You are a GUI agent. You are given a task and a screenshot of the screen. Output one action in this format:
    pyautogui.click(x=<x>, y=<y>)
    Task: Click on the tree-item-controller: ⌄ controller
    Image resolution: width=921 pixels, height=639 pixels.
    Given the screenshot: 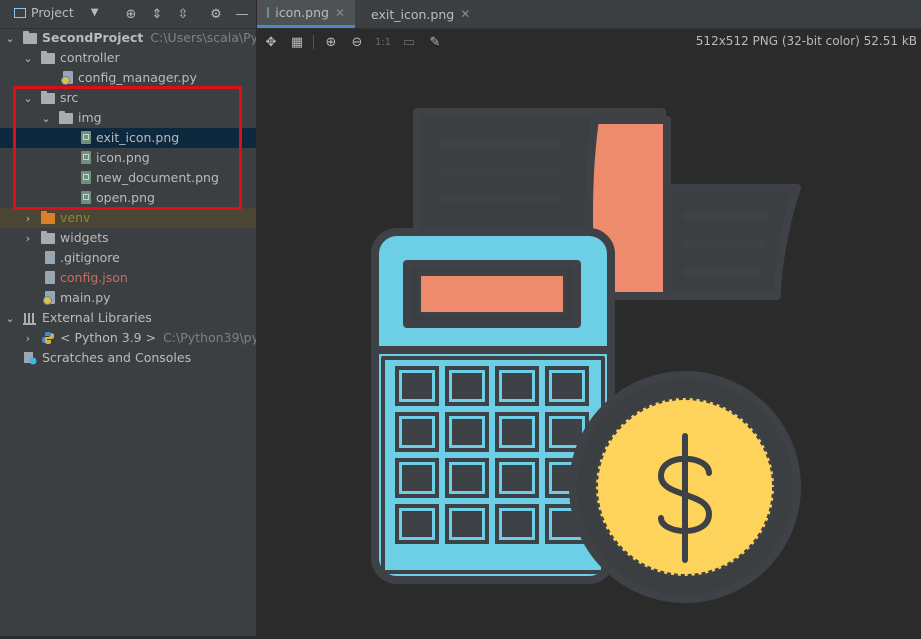 What is the action you would take?
    pyautogui.click(x=128, y=58)
    